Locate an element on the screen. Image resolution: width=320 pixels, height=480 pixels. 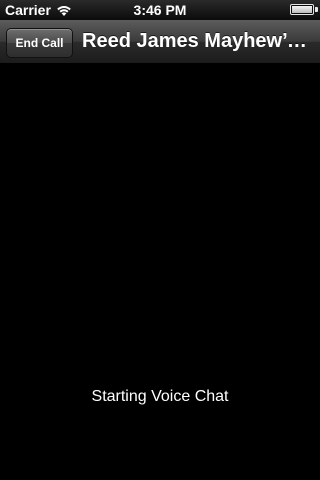
navigation-bar: End Call Reed James Mayhew’s iPhone is located at coordinates (160, 42).